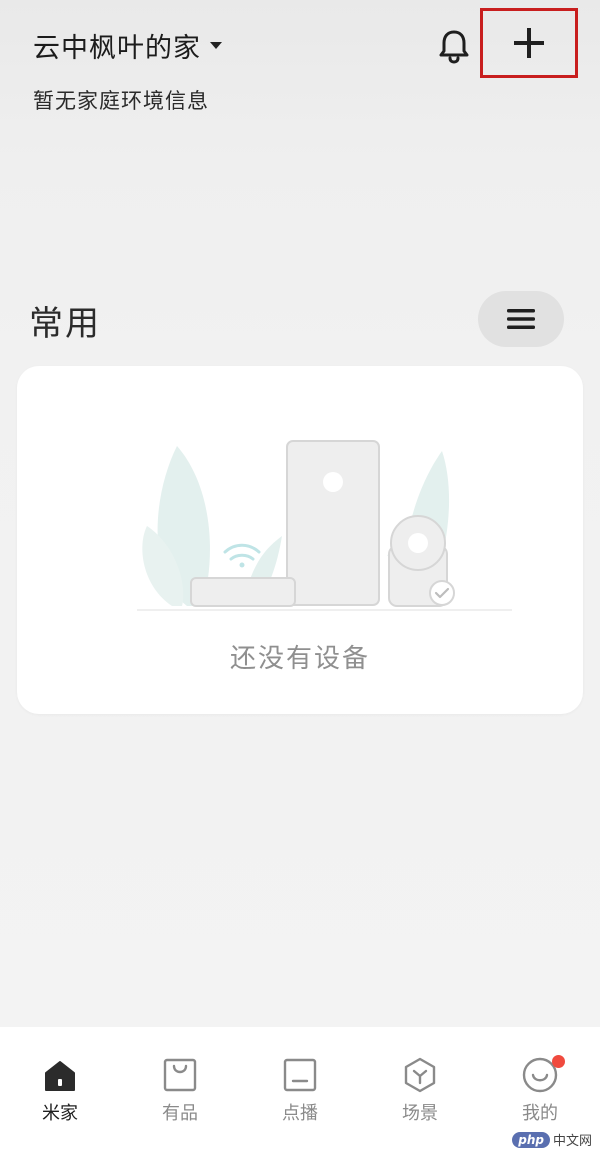  What do you see at coordinates (420, 1075) in the screenshot?
I see `scene-cube-icon` at bounding box center [420, 1075].